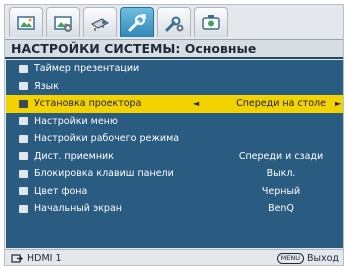  Describe the element at coordinates (88, 103) in the screenshot. I see `menu-item-label: Установка проектора` at that location.